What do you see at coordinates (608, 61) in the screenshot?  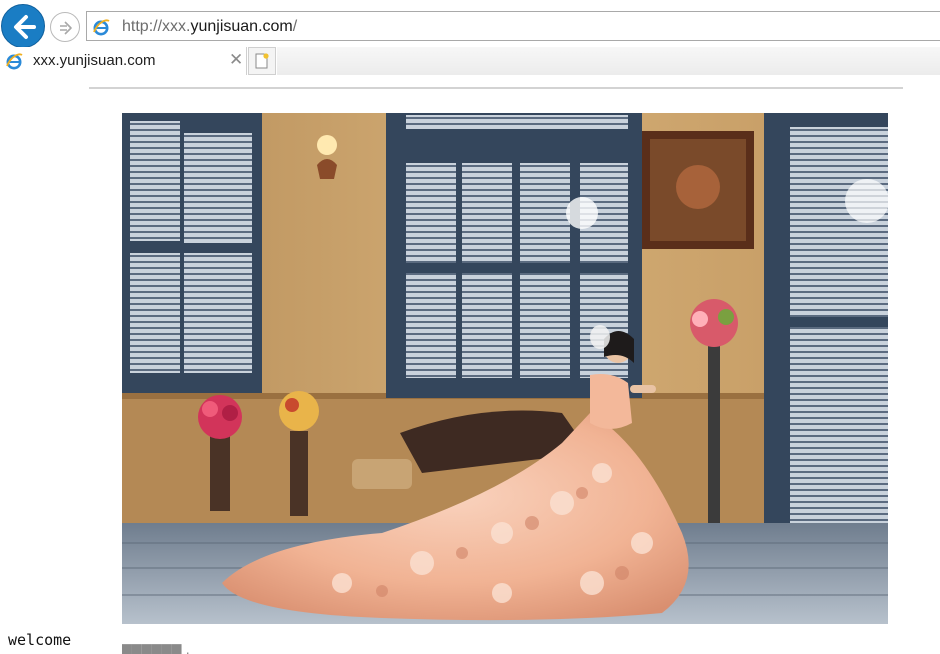 I see `tab-strip-background` at bounding box center [608, 61].